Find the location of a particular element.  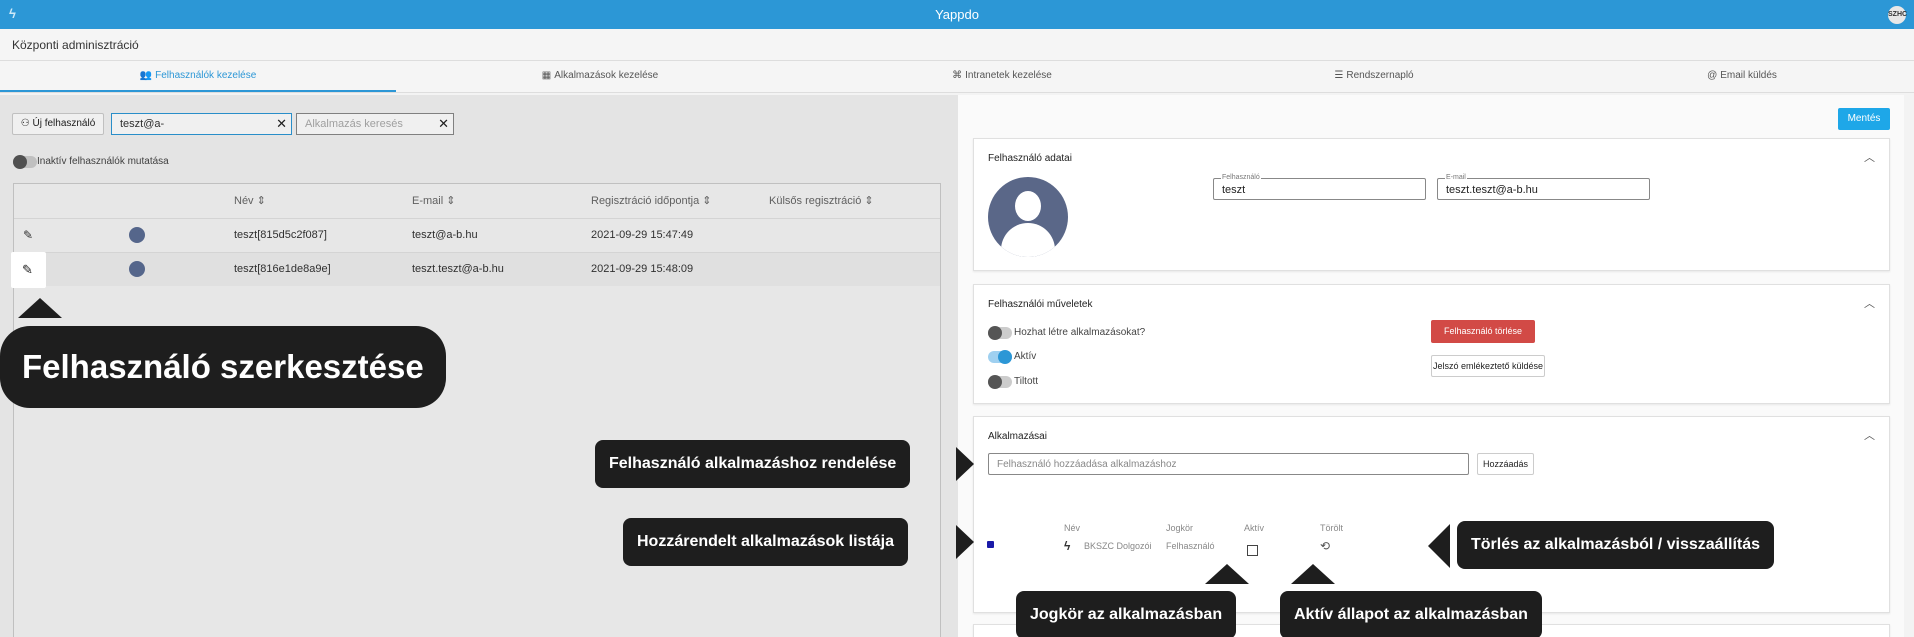

tab-syslog: ☰ Rendszernapló is located at coordinates (1374, 76).